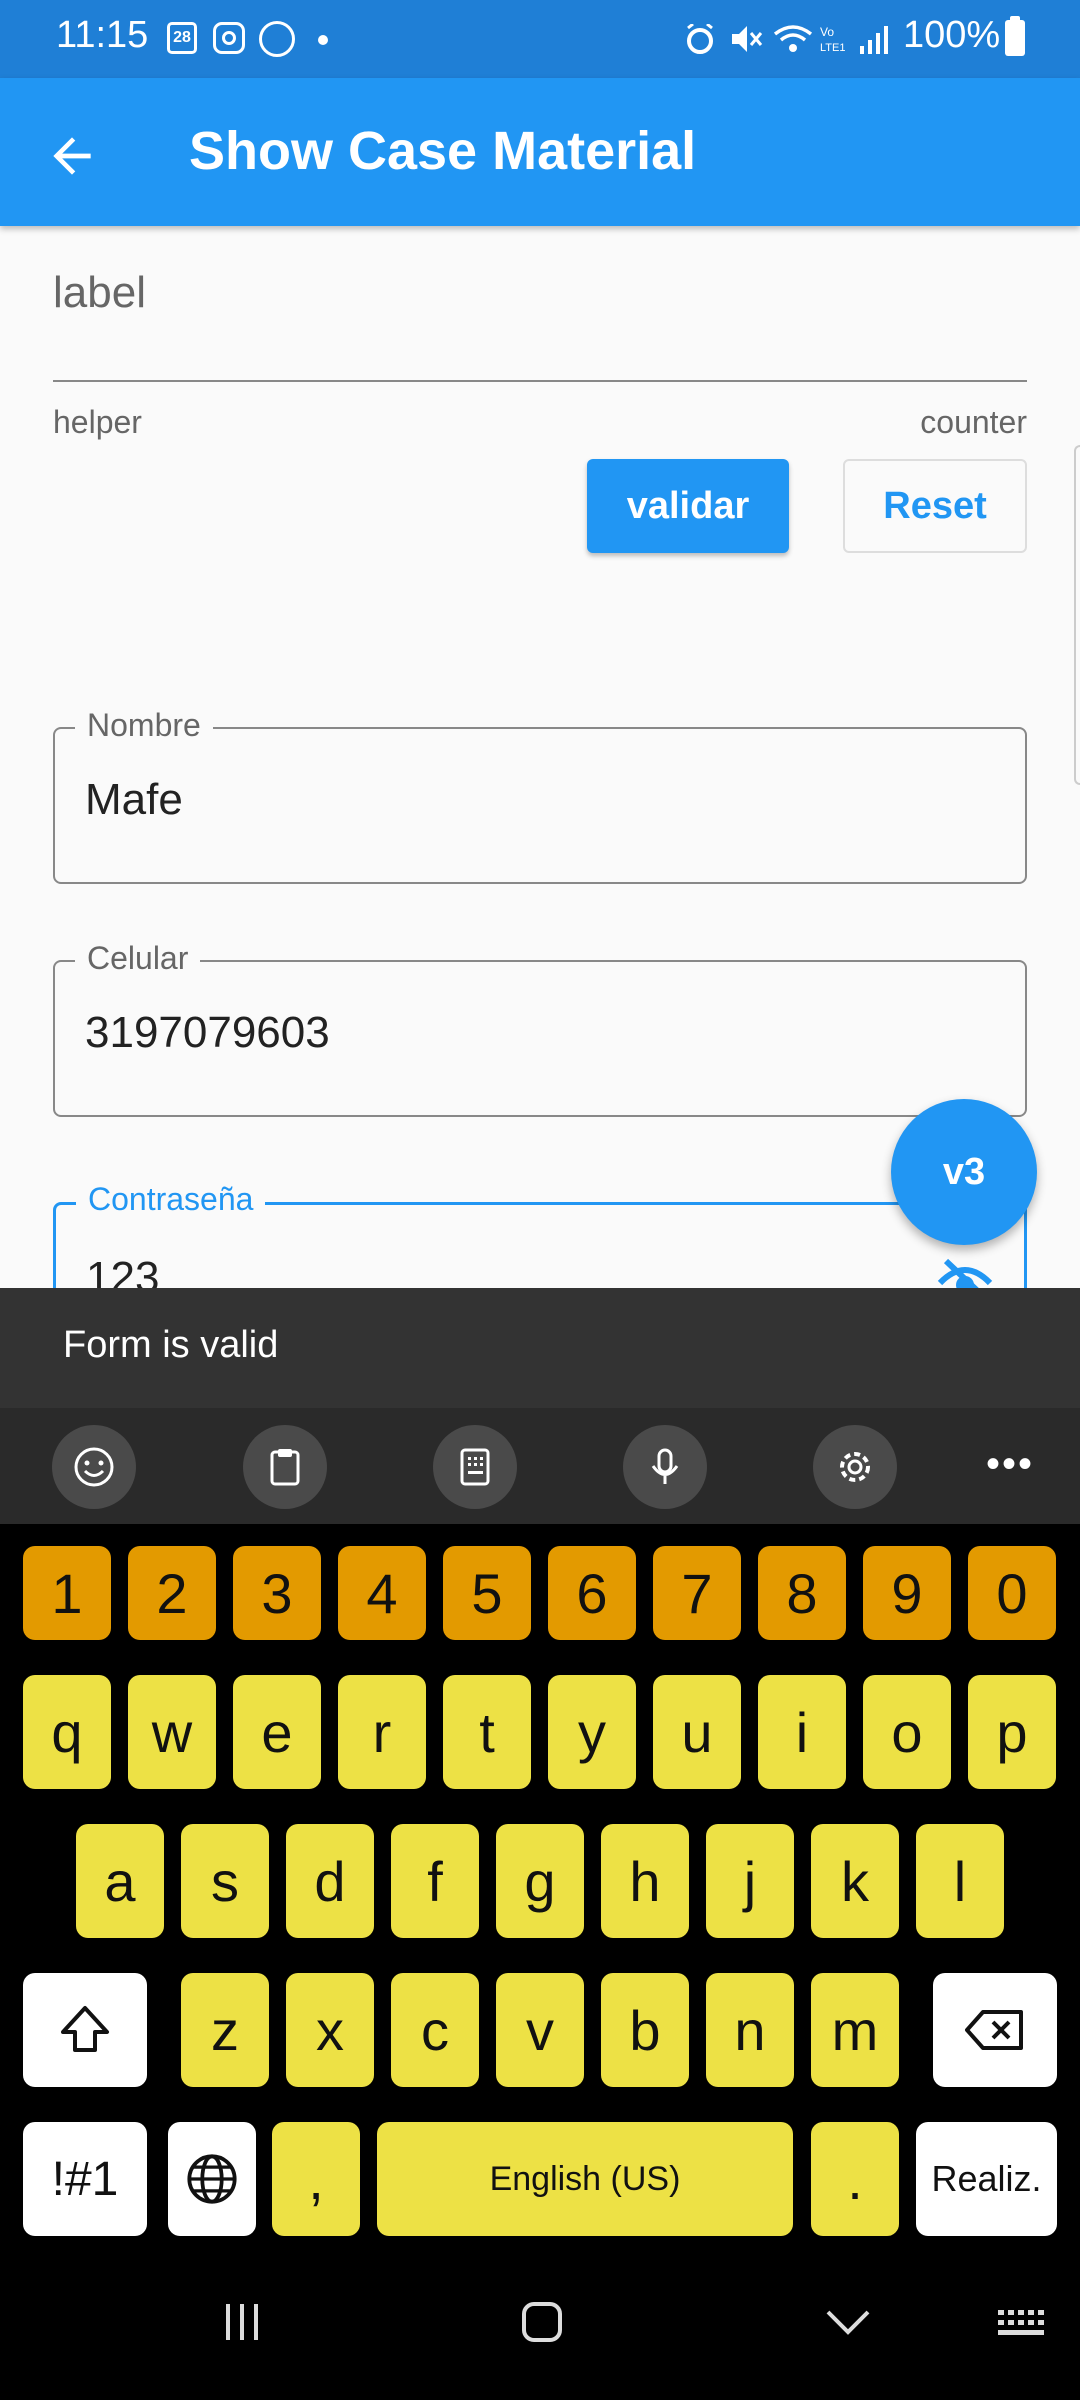 This screenshot has height=2400, width=1080. What do you see at coordinates (1010, 1464) in the screenshot?
I see `more-options-icon: •••` at bounding box center [1010, 1464].